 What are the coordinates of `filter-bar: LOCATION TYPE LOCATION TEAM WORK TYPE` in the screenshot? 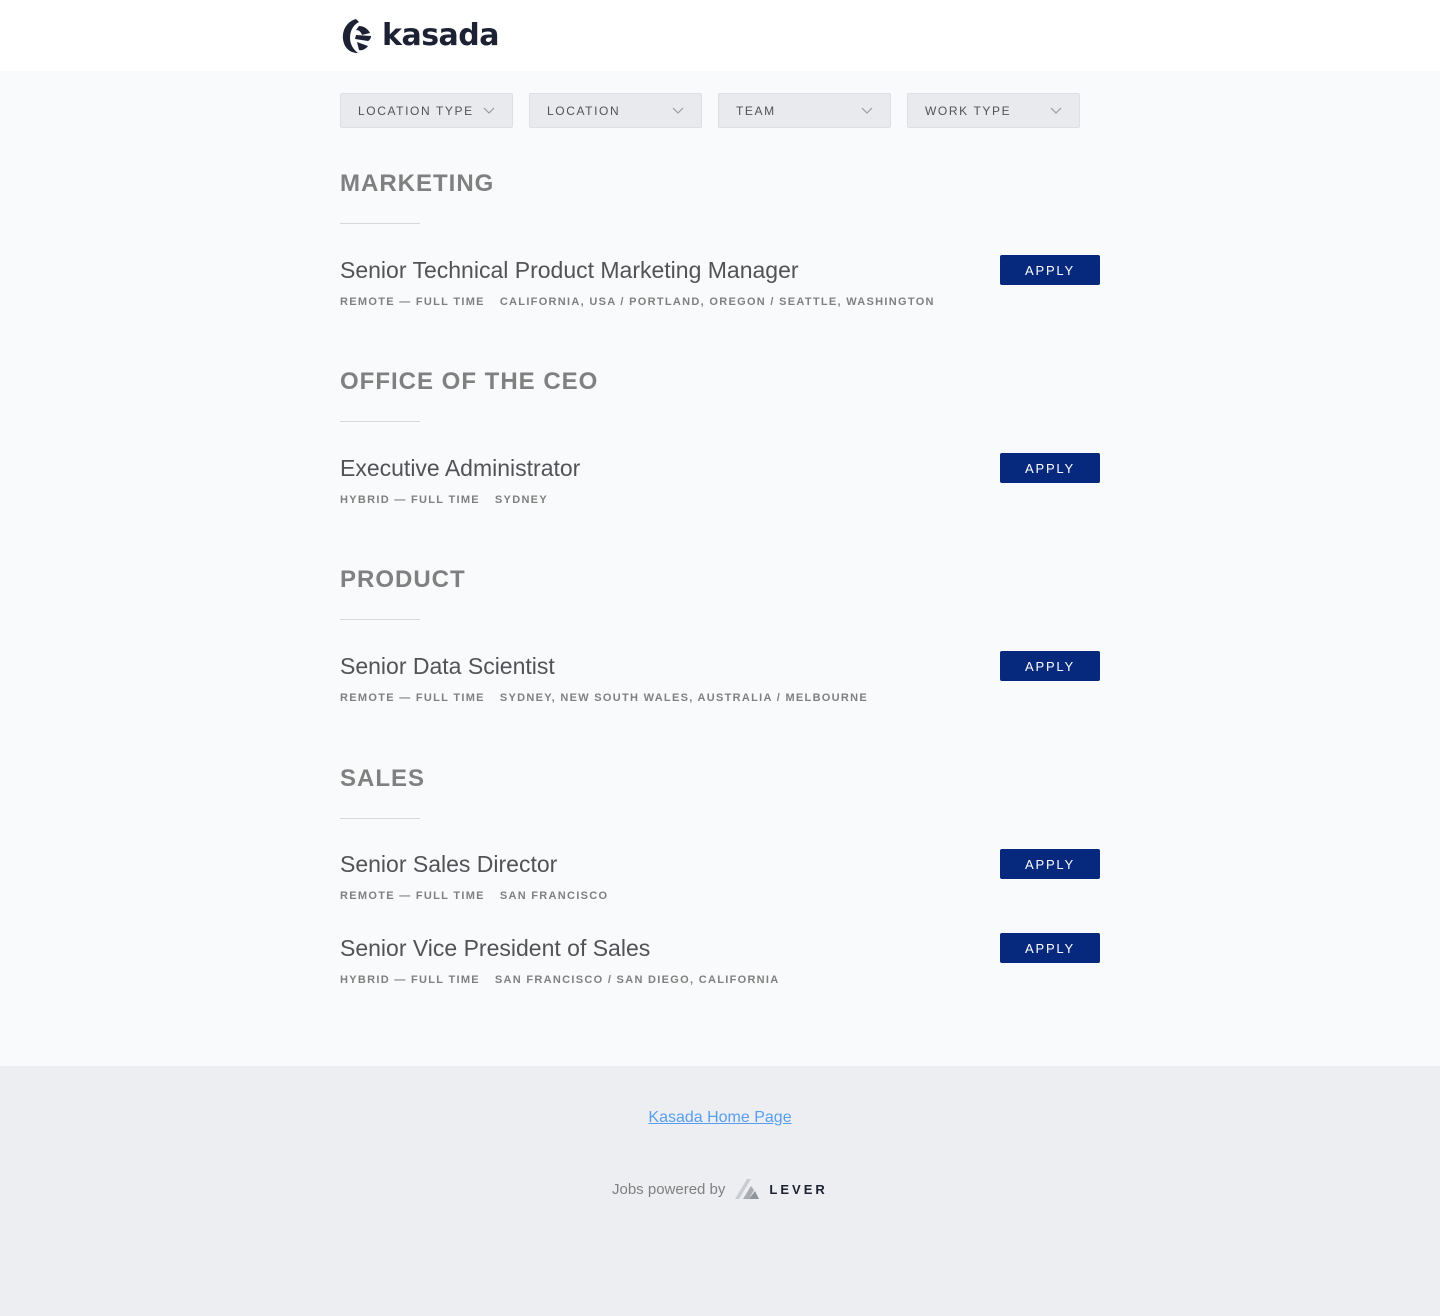 It's located at (710, 110).